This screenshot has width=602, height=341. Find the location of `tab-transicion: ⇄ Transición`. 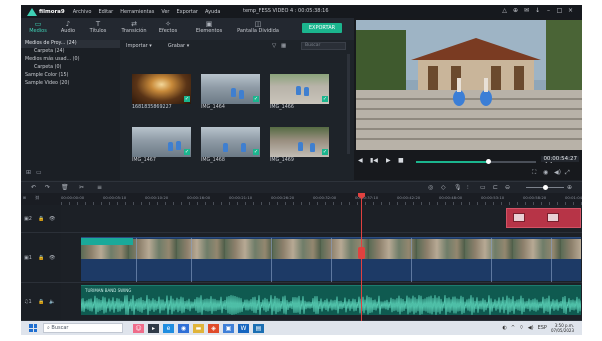

tab-transicion: ⇄ Transición is located at coordinates (134, 27).